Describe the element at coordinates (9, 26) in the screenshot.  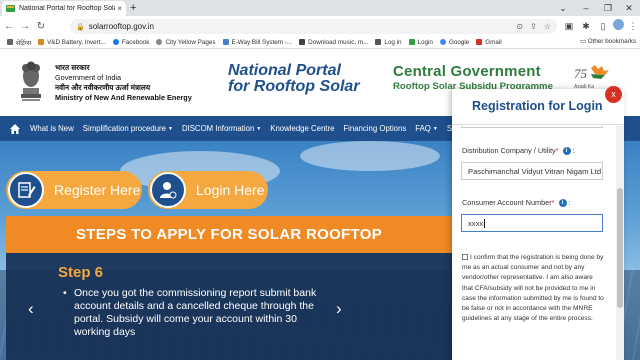
I see `back-icon: ←` at that location.